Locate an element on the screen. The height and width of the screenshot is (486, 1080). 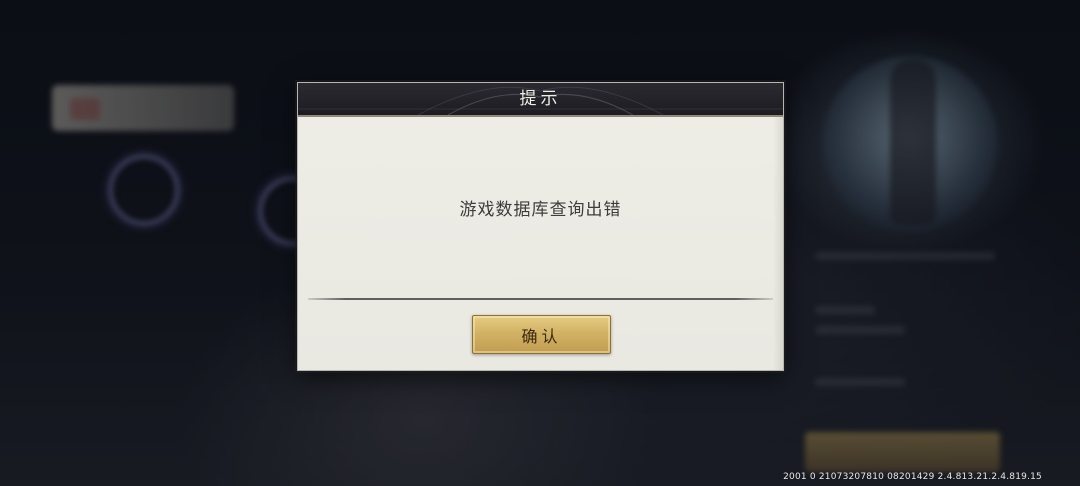
dialog-paper-edge is located at coordinates (778, 243).